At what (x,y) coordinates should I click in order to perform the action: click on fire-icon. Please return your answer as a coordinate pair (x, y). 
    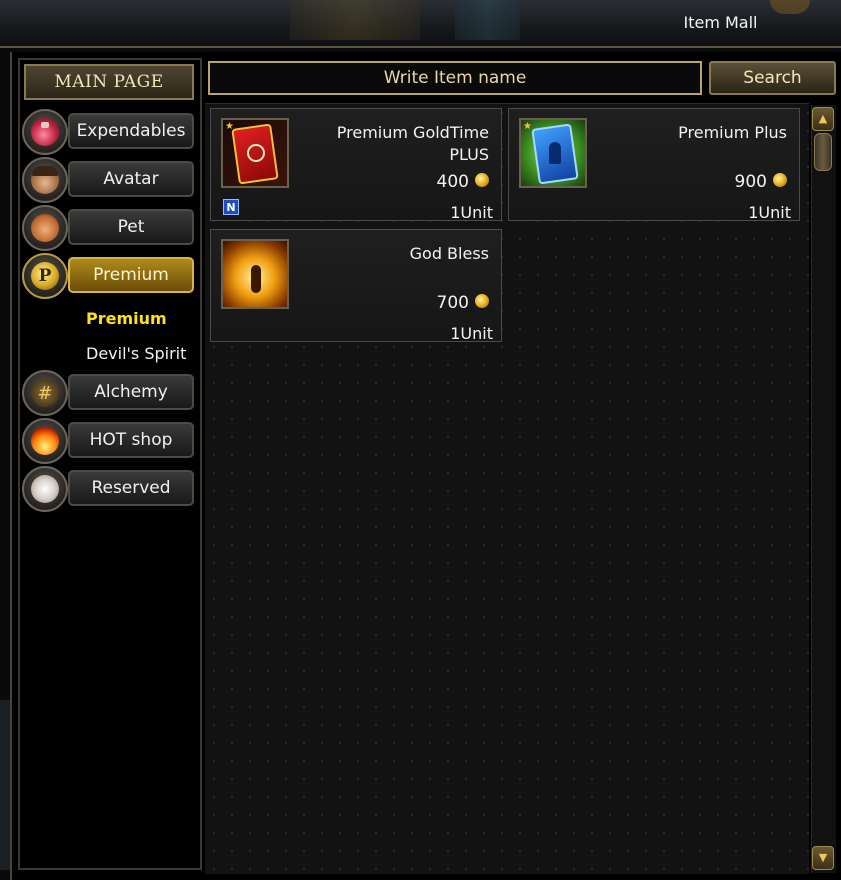
    Looking at the image, I should click on (45, 441).